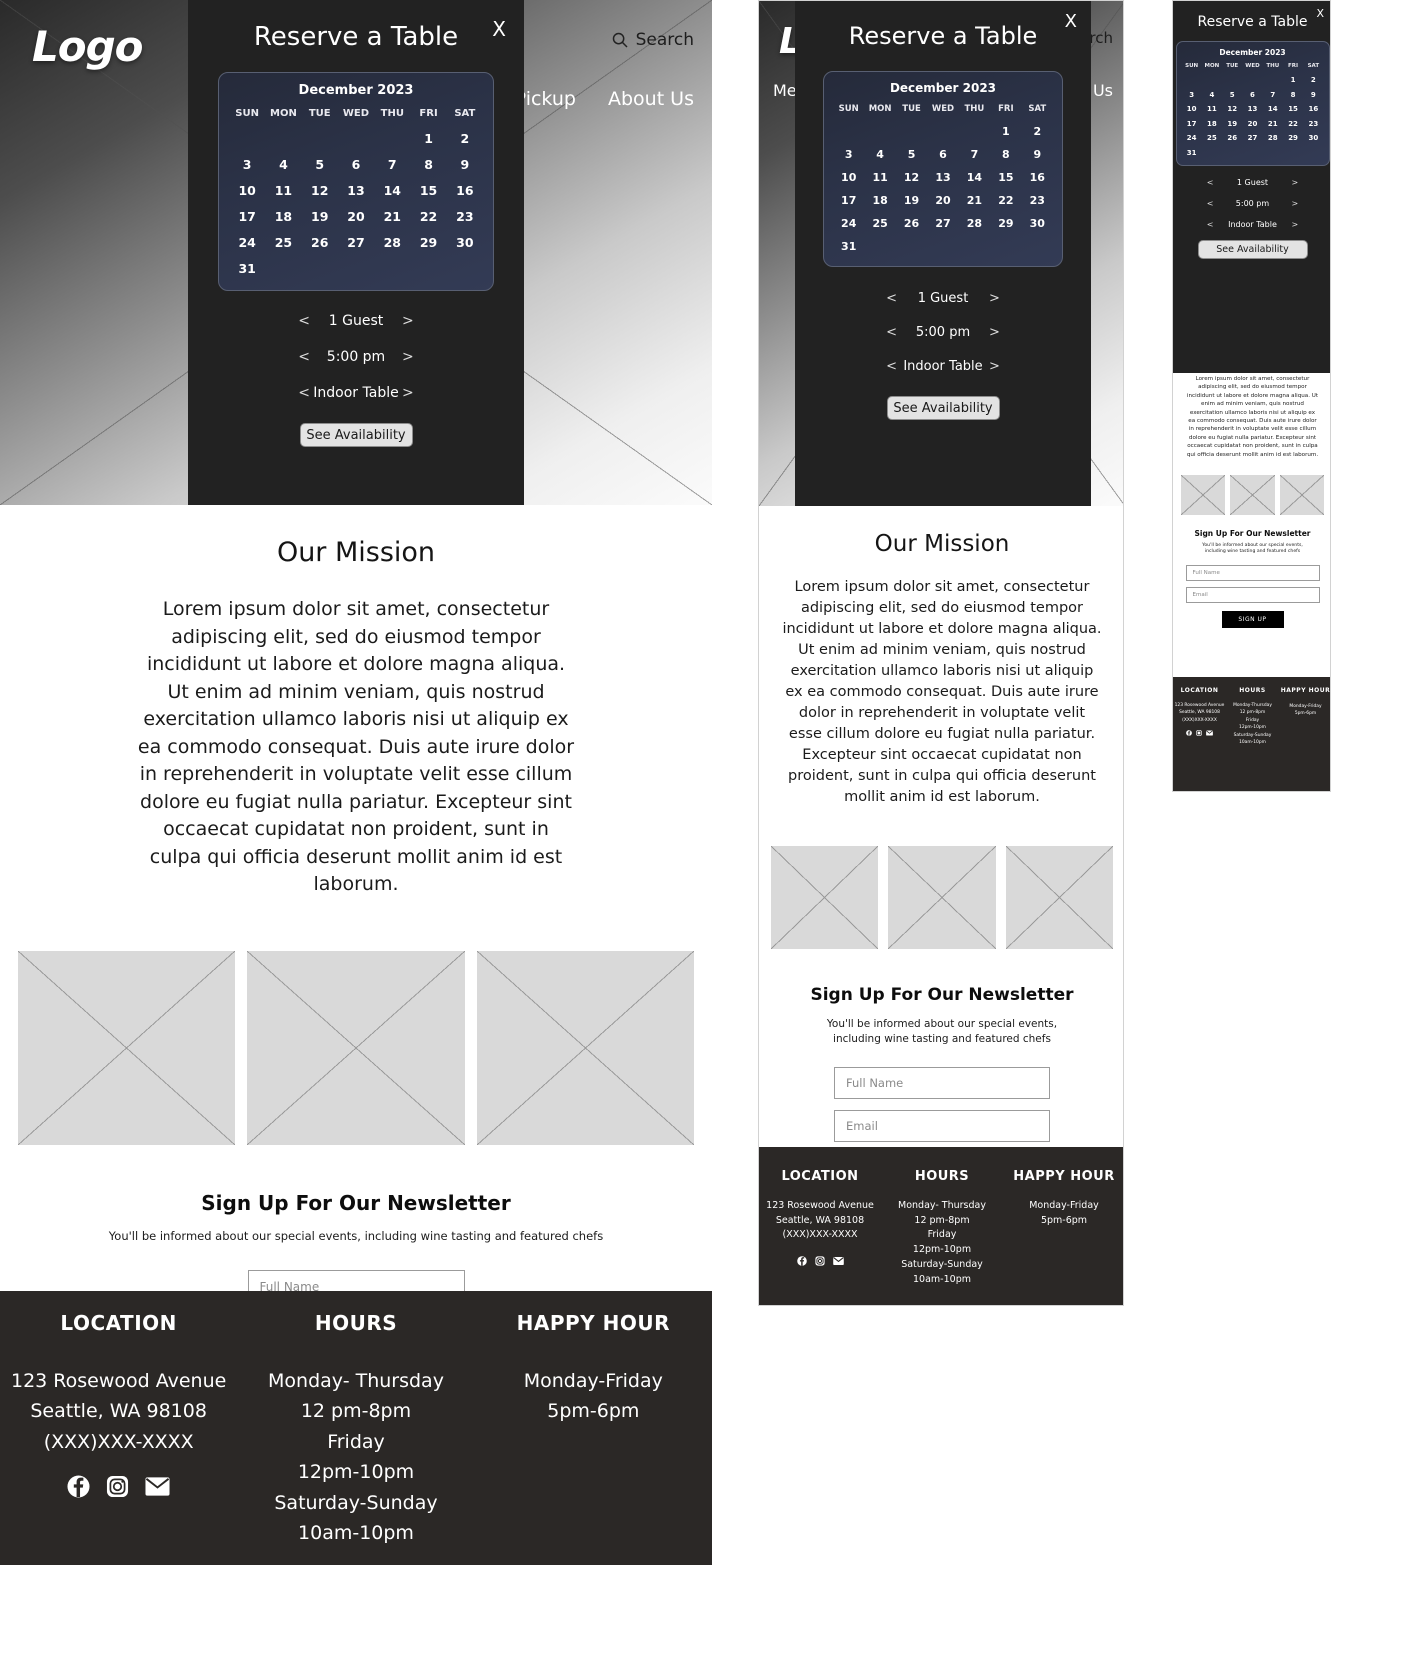  What do you see at coordinates (78, 1486) in the screenshot?
I see `facebook-icon` at bounding box center [78, 1486].